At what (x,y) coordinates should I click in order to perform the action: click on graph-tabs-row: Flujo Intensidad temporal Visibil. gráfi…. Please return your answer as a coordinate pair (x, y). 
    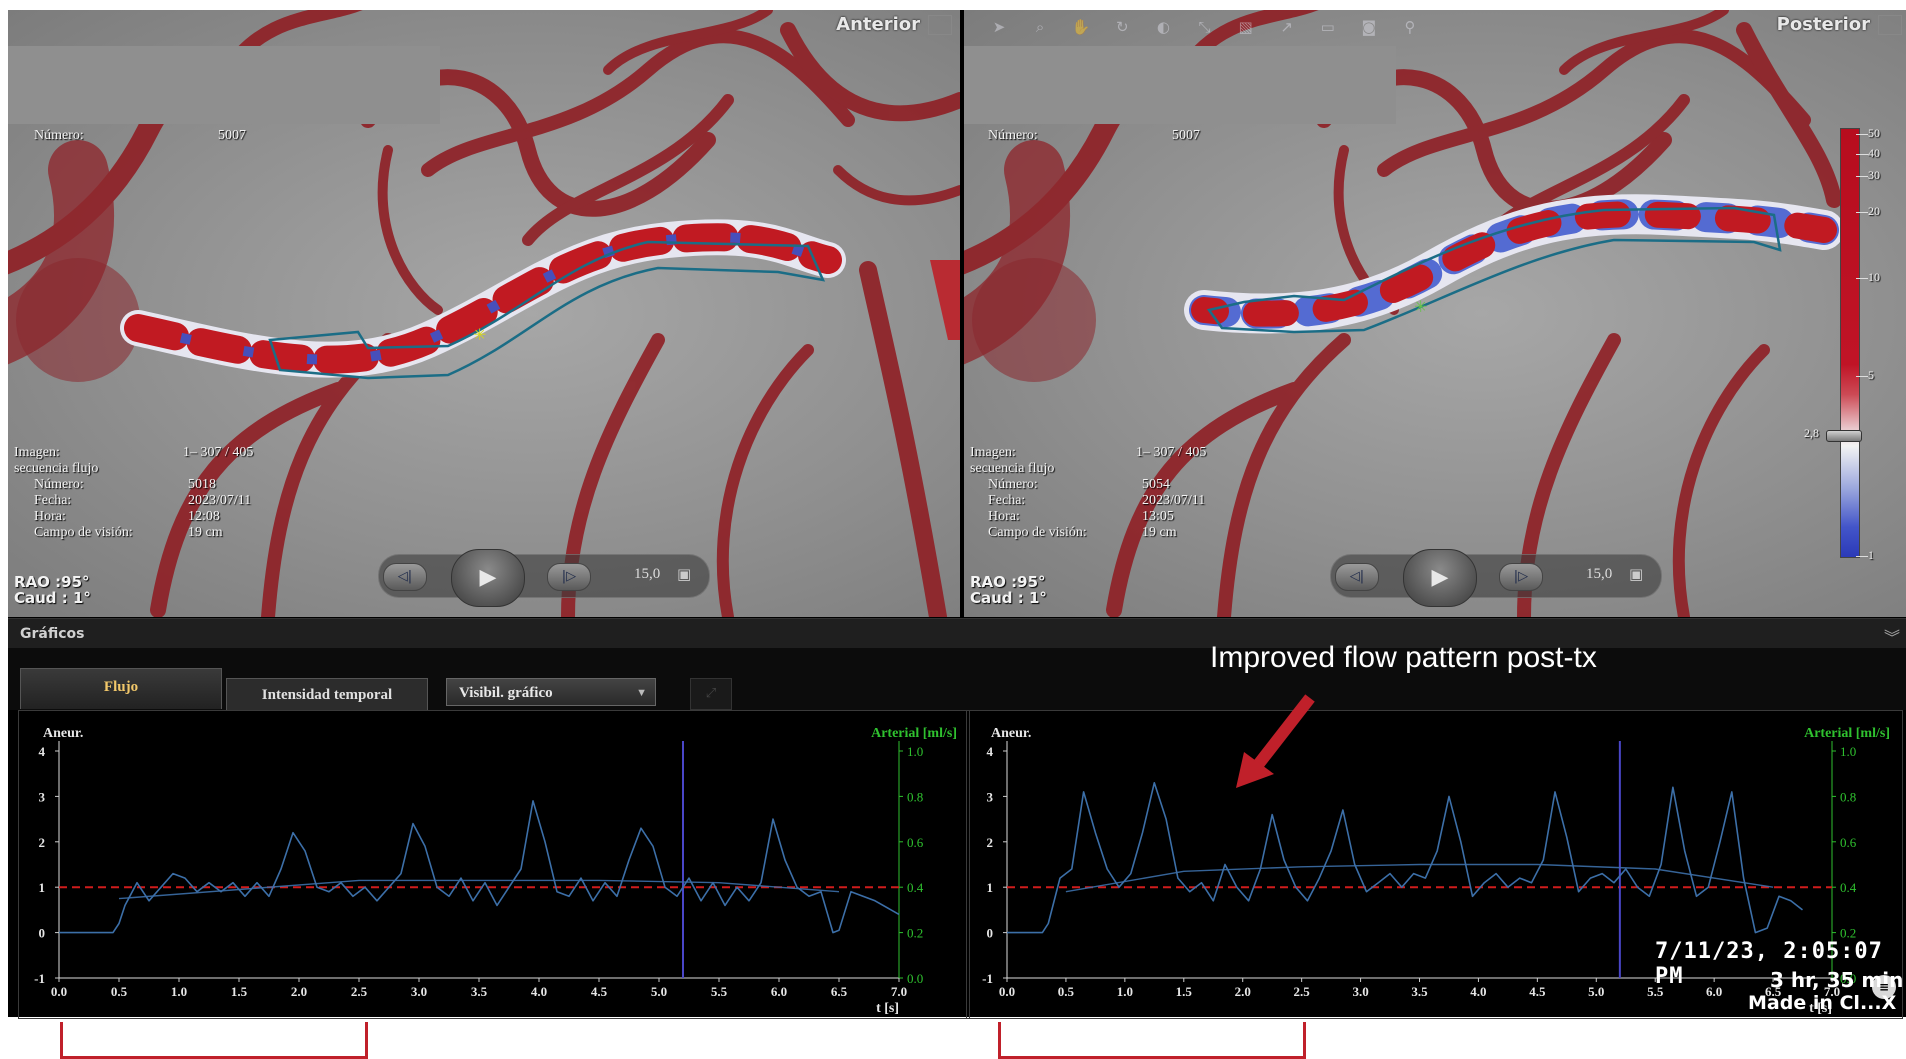
    Looking at the image, I should click on (957, 679).